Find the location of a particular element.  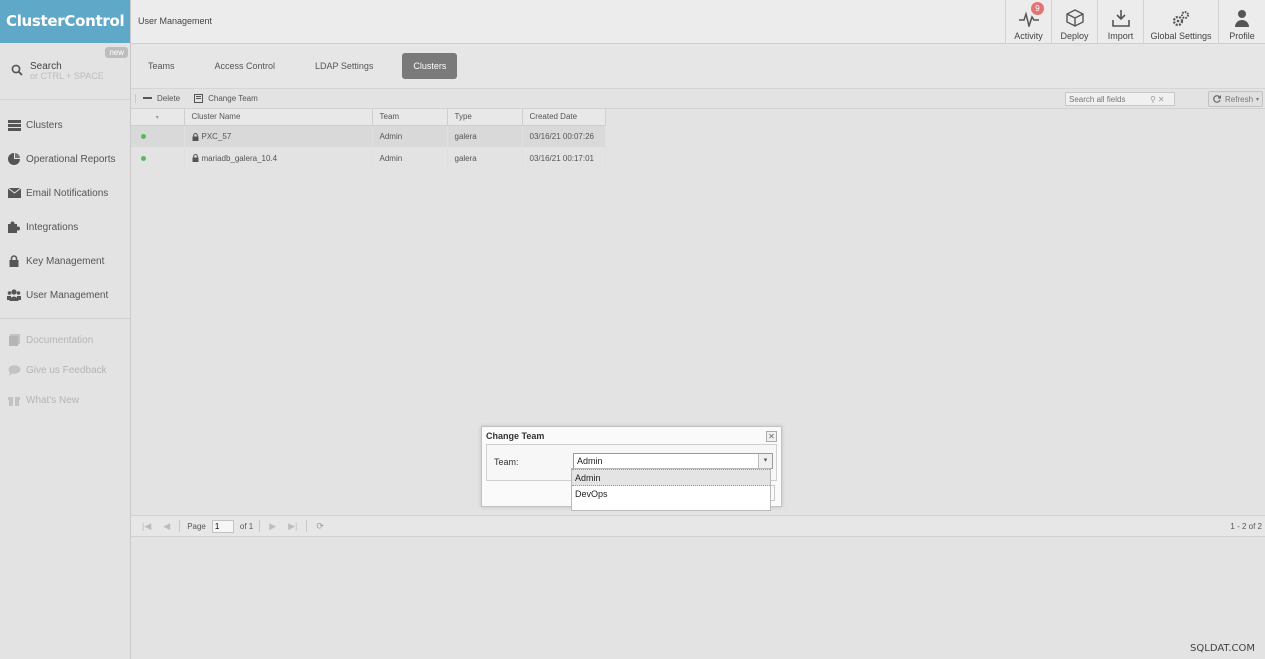

cluster-name: mariadb_galera_10.4 is located at coordinates (239, 158).